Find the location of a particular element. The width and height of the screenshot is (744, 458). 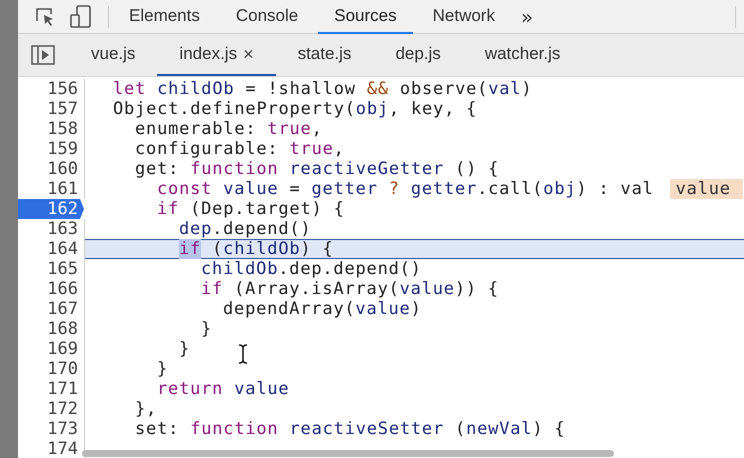

file-tab: index.js × is located at coordinates (216, 55).